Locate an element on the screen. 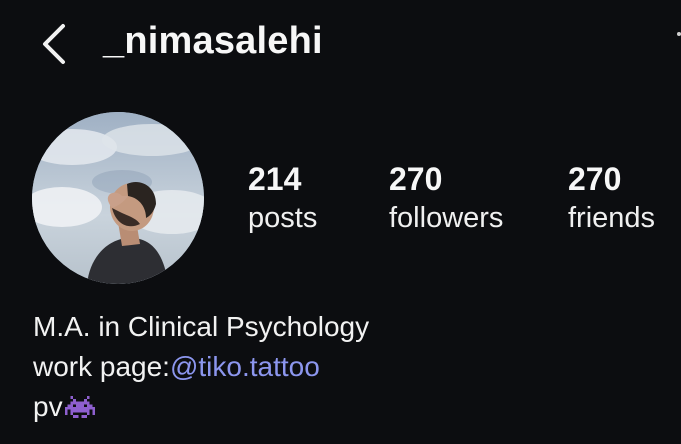 The image size is (681, 444). stat-posts: 214 posts is located at coordinates (282, 198).